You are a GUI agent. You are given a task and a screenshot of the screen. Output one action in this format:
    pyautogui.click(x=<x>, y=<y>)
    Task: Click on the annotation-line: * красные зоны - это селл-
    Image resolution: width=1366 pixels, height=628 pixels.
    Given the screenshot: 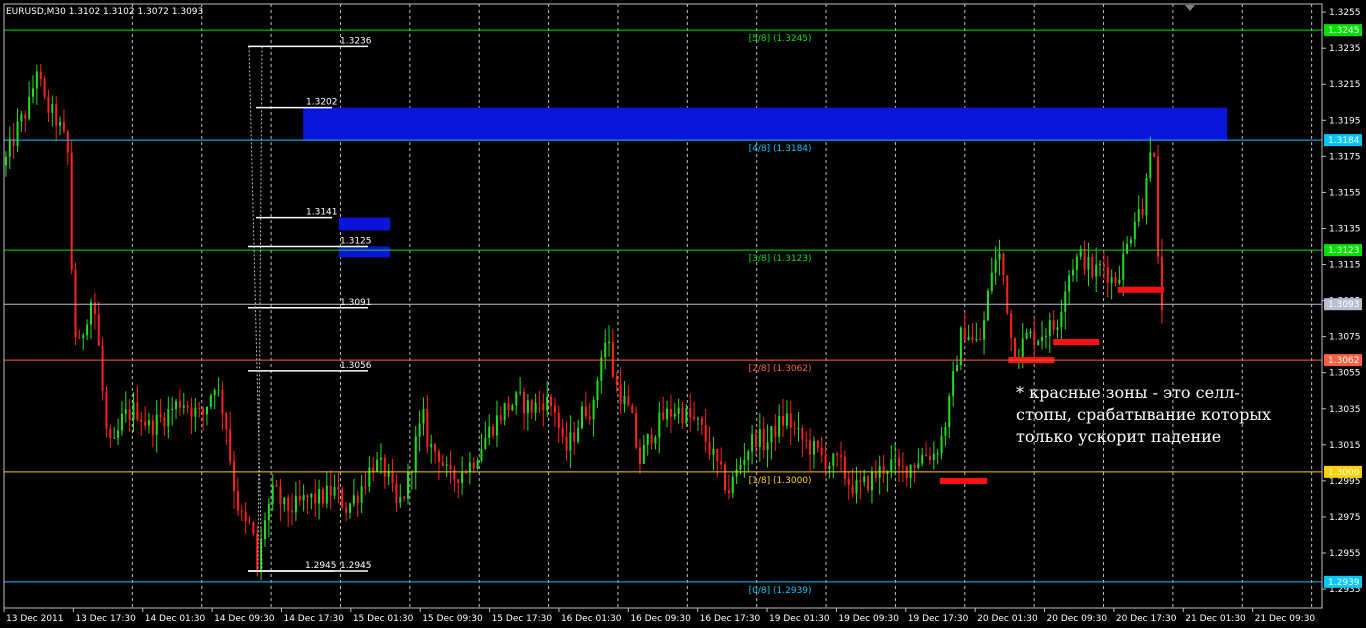 What is the action you would take?
    pyautogui.click(x=1128, y=392)
    